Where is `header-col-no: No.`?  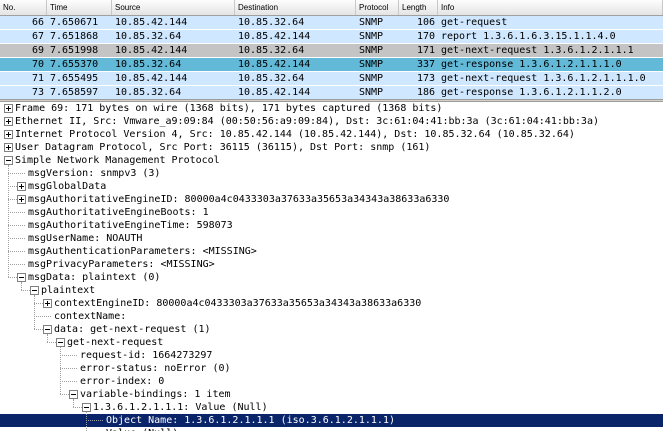
header-col-no: No. is located at coordinates (23, 7).